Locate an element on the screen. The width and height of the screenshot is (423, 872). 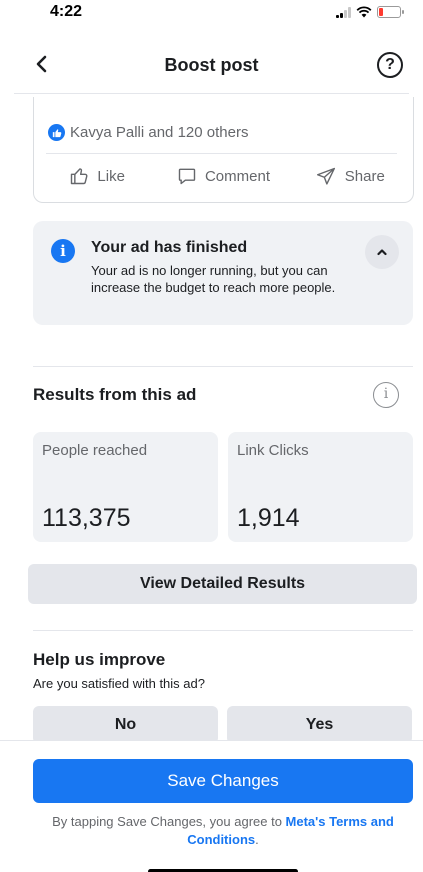
status-bar: 4:22 is located at coordinates (211, 15).